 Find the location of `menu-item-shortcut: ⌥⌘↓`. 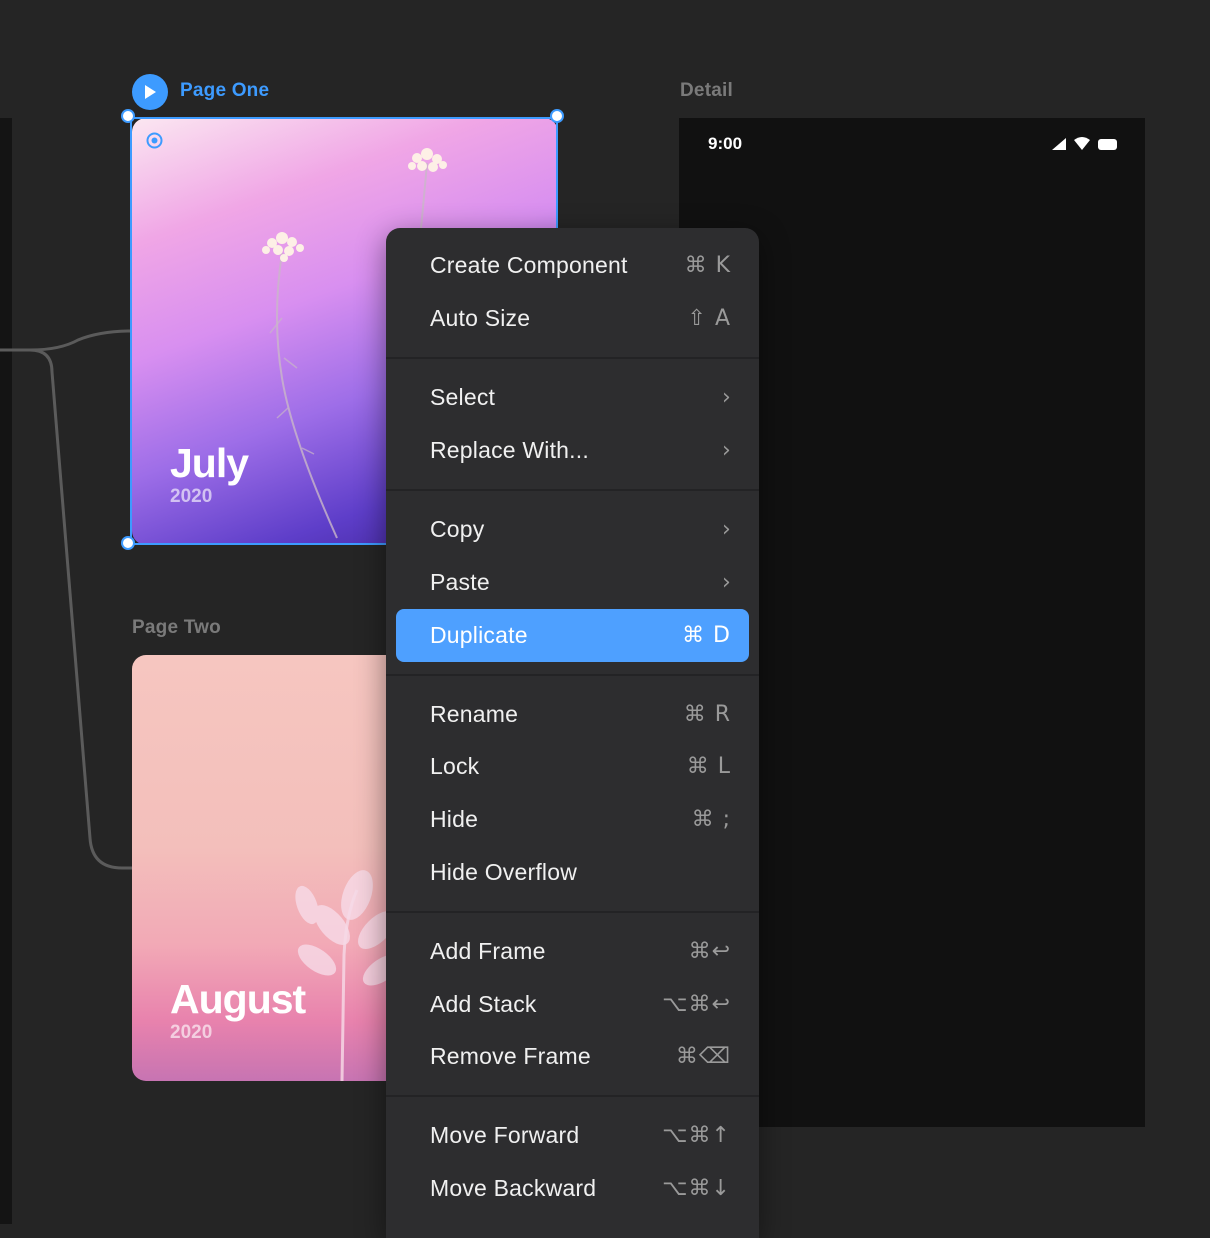

menu-item-shortcut: ⌥⌘↓ is located at coordinates (696, 1188).